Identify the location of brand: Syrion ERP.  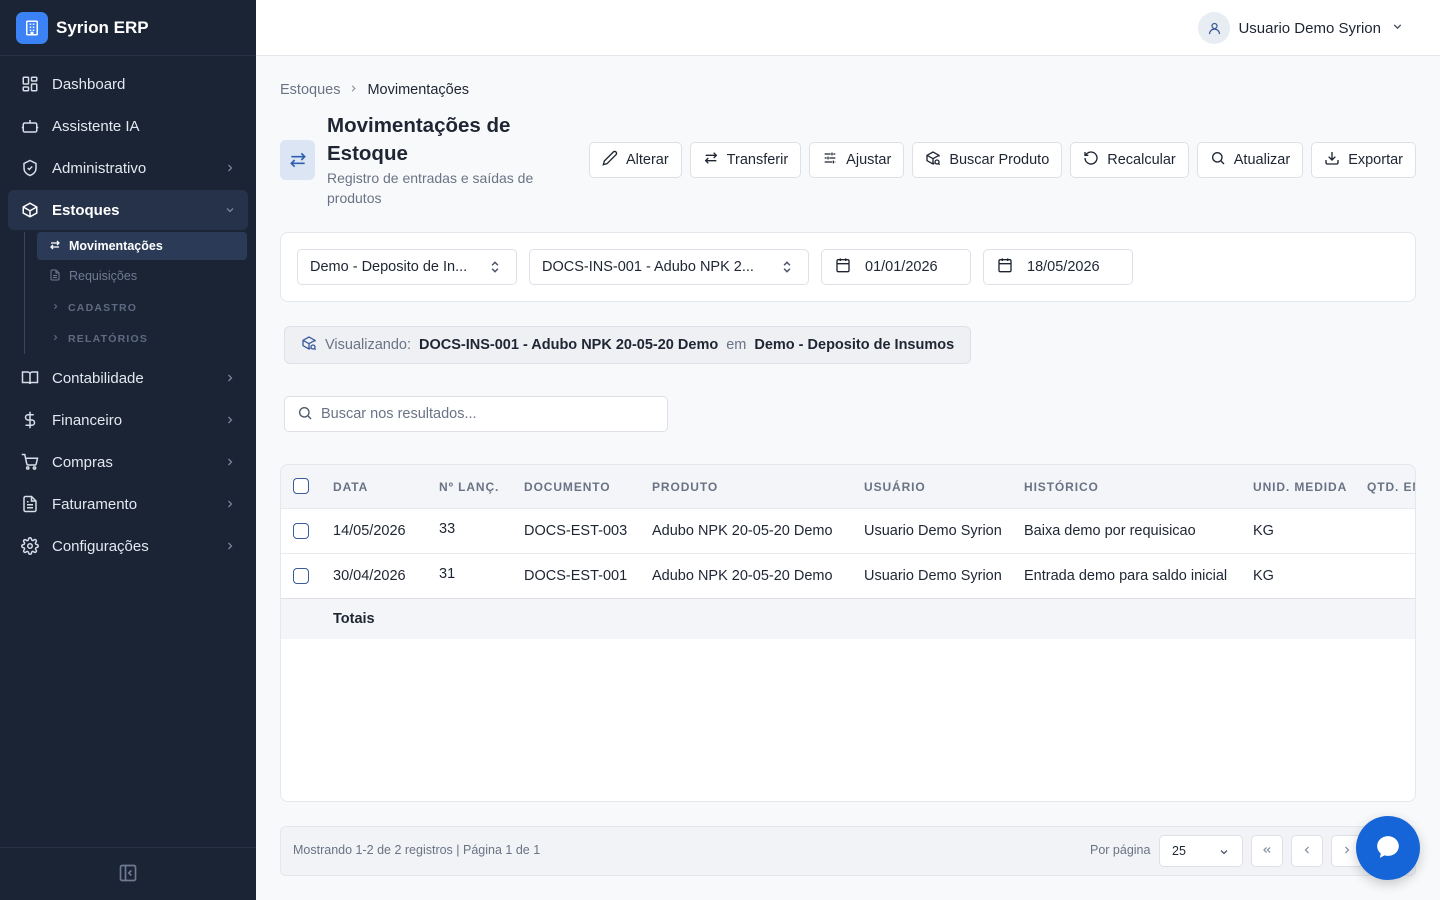
(128, 28).